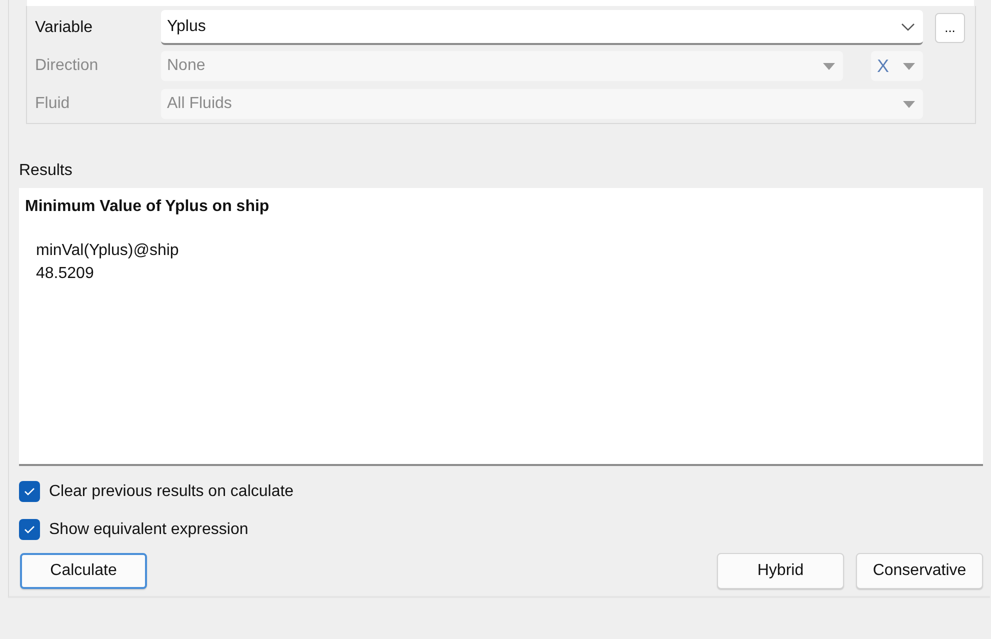 The height and width of the screenshot is (639, 991). Describe the element at coordinates (780, 571) in the screenshot. I see `method-button: Hybrid` at that location.